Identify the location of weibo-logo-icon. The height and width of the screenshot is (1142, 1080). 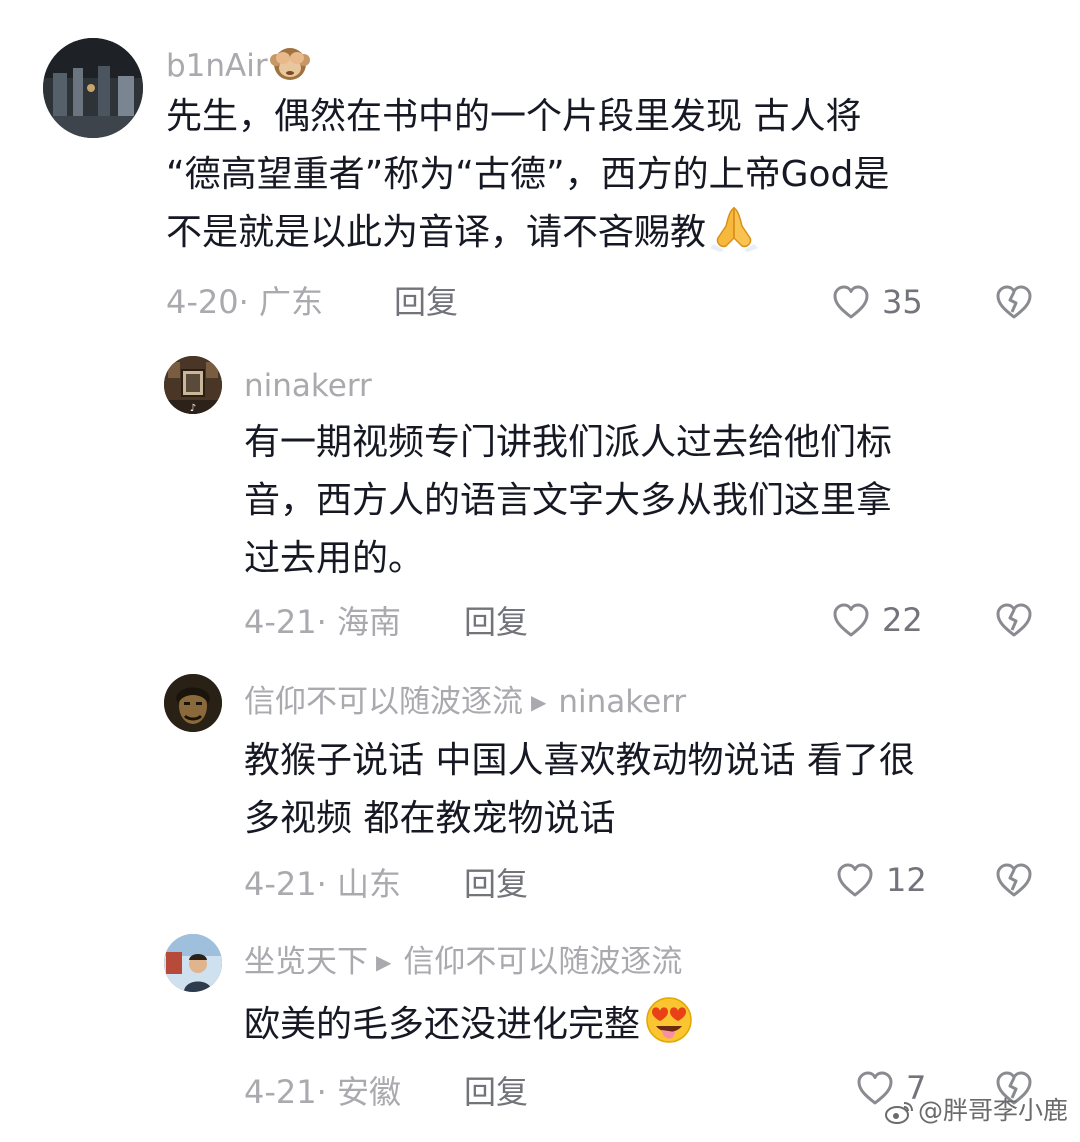
(899, 1116).